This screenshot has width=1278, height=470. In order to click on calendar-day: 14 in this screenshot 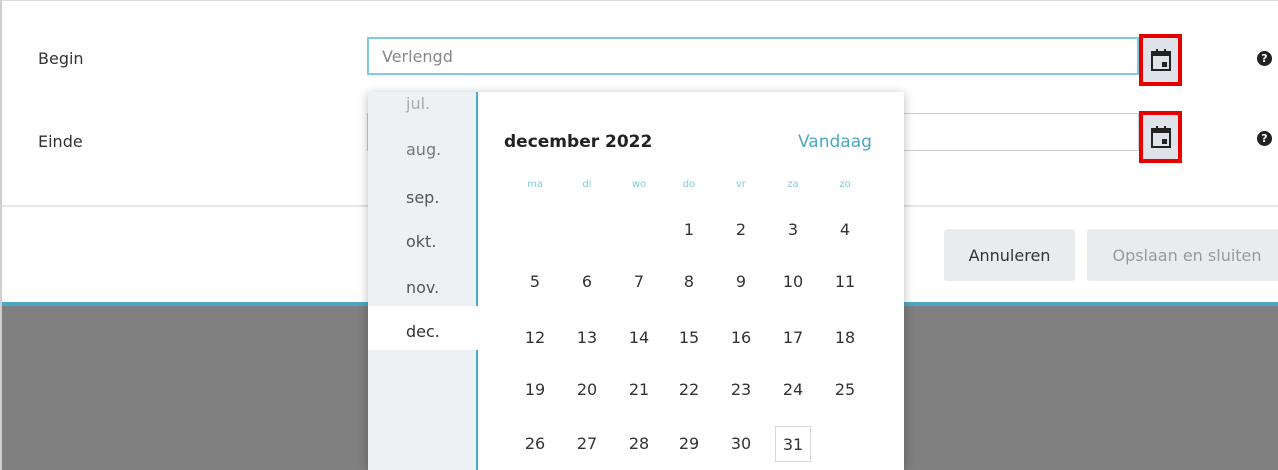, I will do `click(639, 338)`.